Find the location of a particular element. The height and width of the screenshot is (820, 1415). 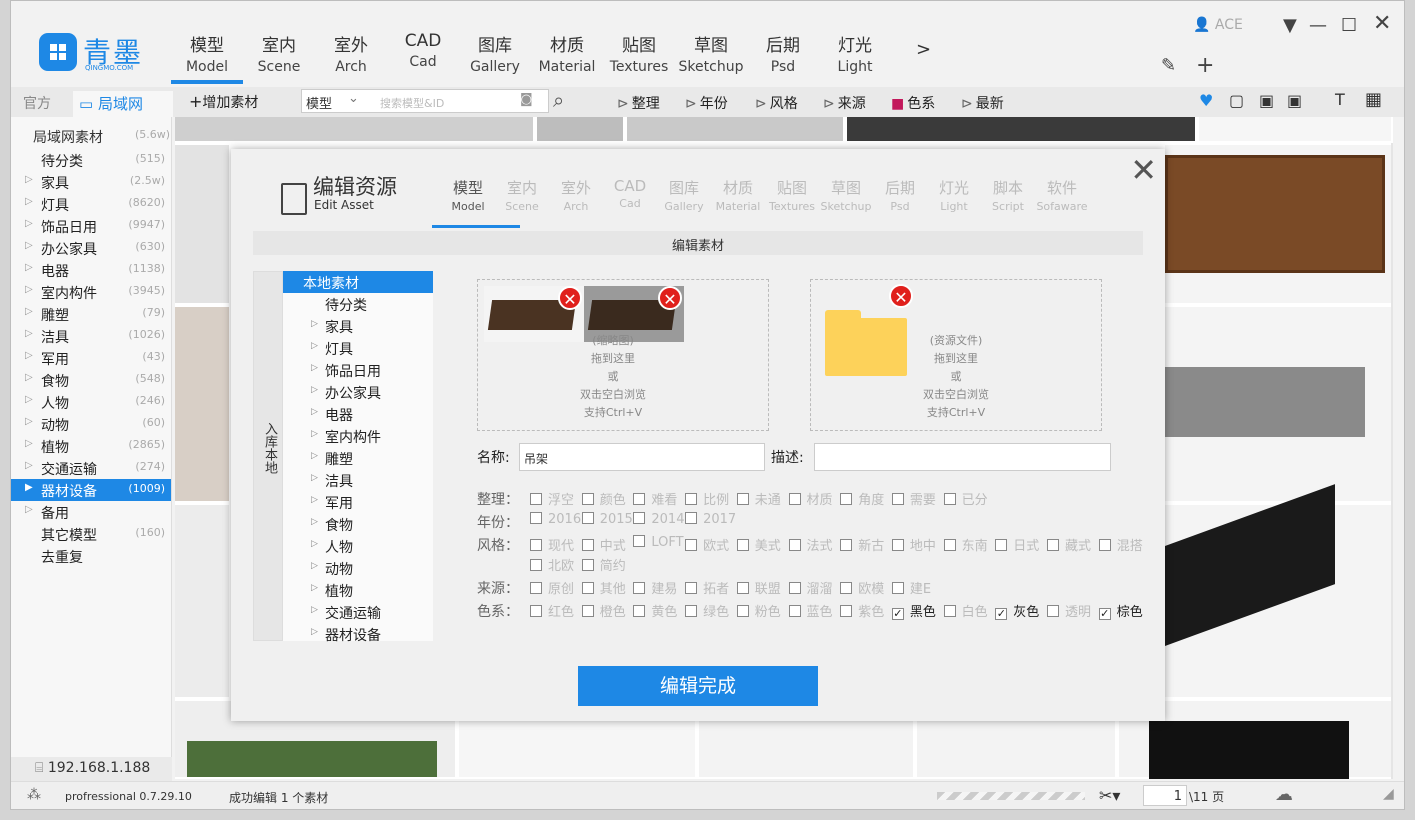

option-checkbox: 浮空 is located at coordinates (552, 498).